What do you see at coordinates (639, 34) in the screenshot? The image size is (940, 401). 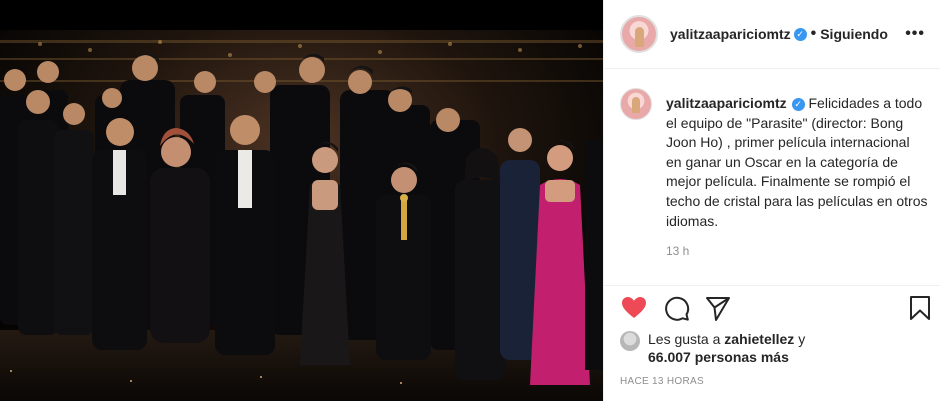 I see `profile-avatar` at bounding box center [639, 34].